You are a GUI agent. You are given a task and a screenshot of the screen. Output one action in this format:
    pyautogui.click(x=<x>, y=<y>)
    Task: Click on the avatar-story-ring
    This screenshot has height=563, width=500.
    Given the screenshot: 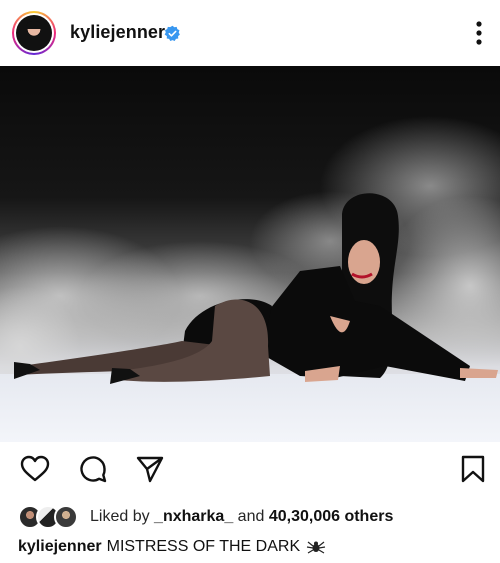 What is the action you would take?
    pyautogui.click(x=34, y=33)
    